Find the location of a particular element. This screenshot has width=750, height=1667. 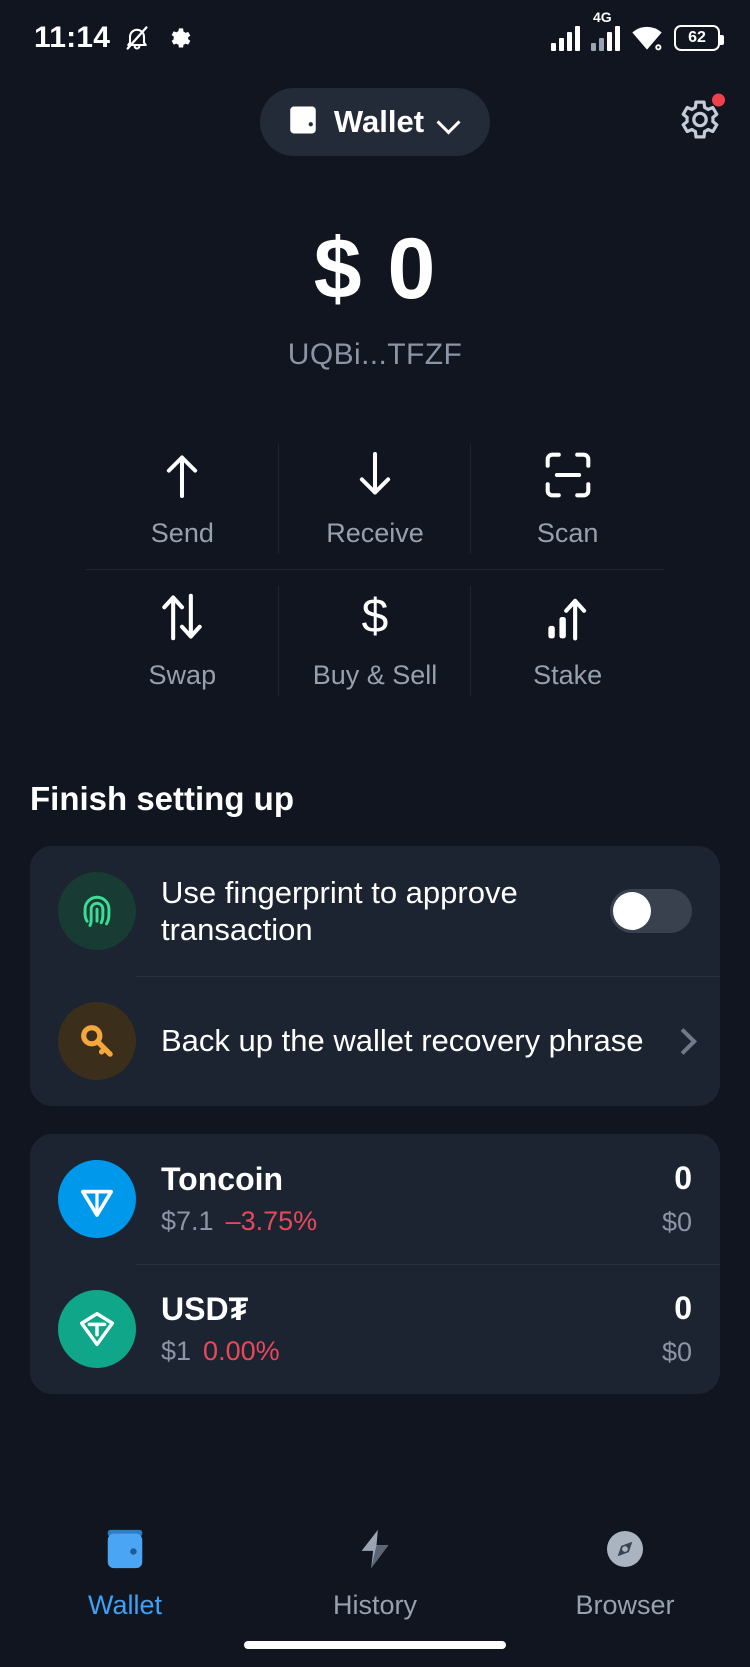

lightning-icon is located at coordinates (375, 1551).